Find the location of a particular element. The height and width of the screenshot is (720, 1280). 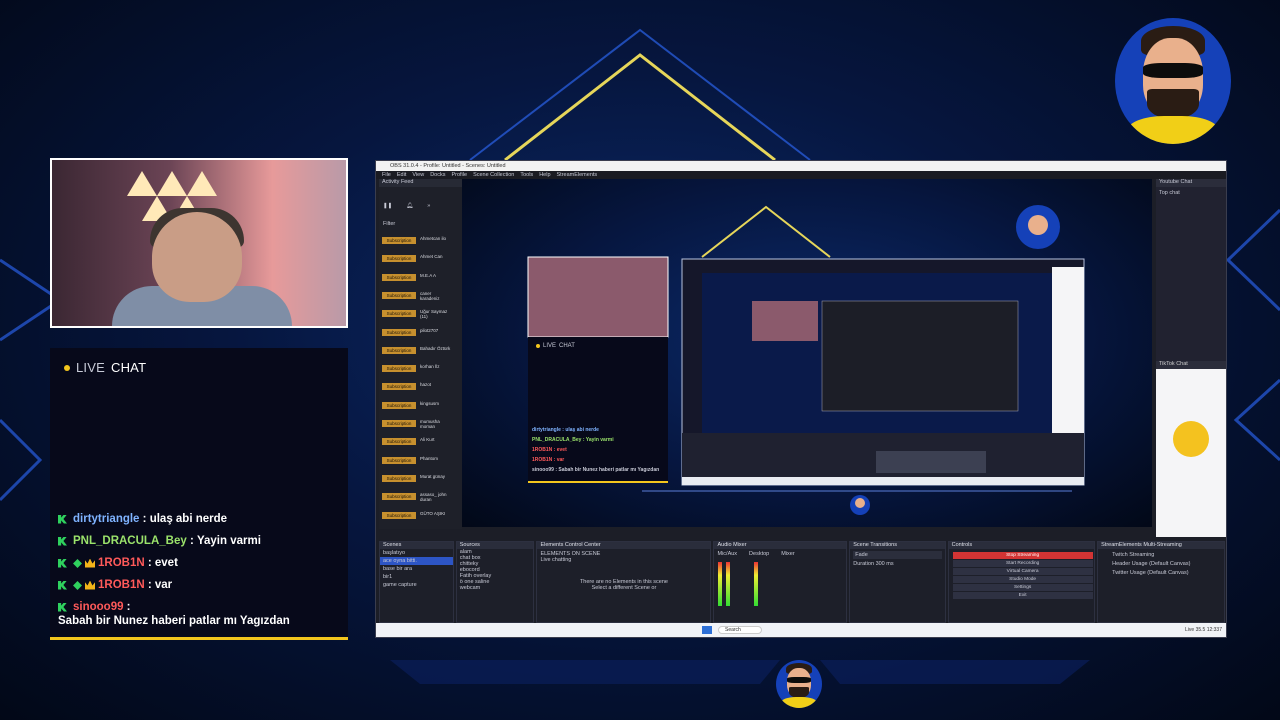

preview-chat-header: LIVE CHAT is located at coordinates (555, 346).